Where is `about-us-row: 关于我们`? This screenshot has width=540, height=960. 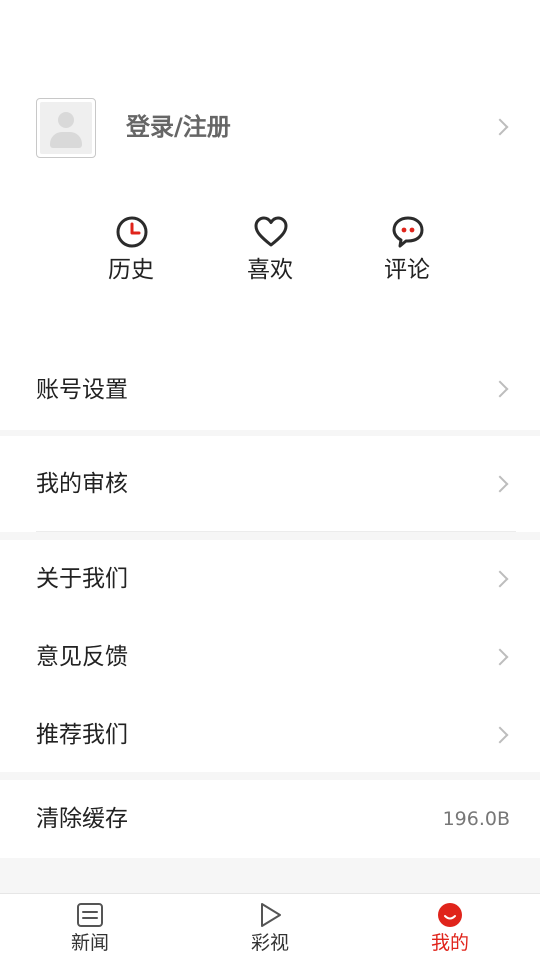 about-us-row: 关于我们 is located at coordinates (270, 579).